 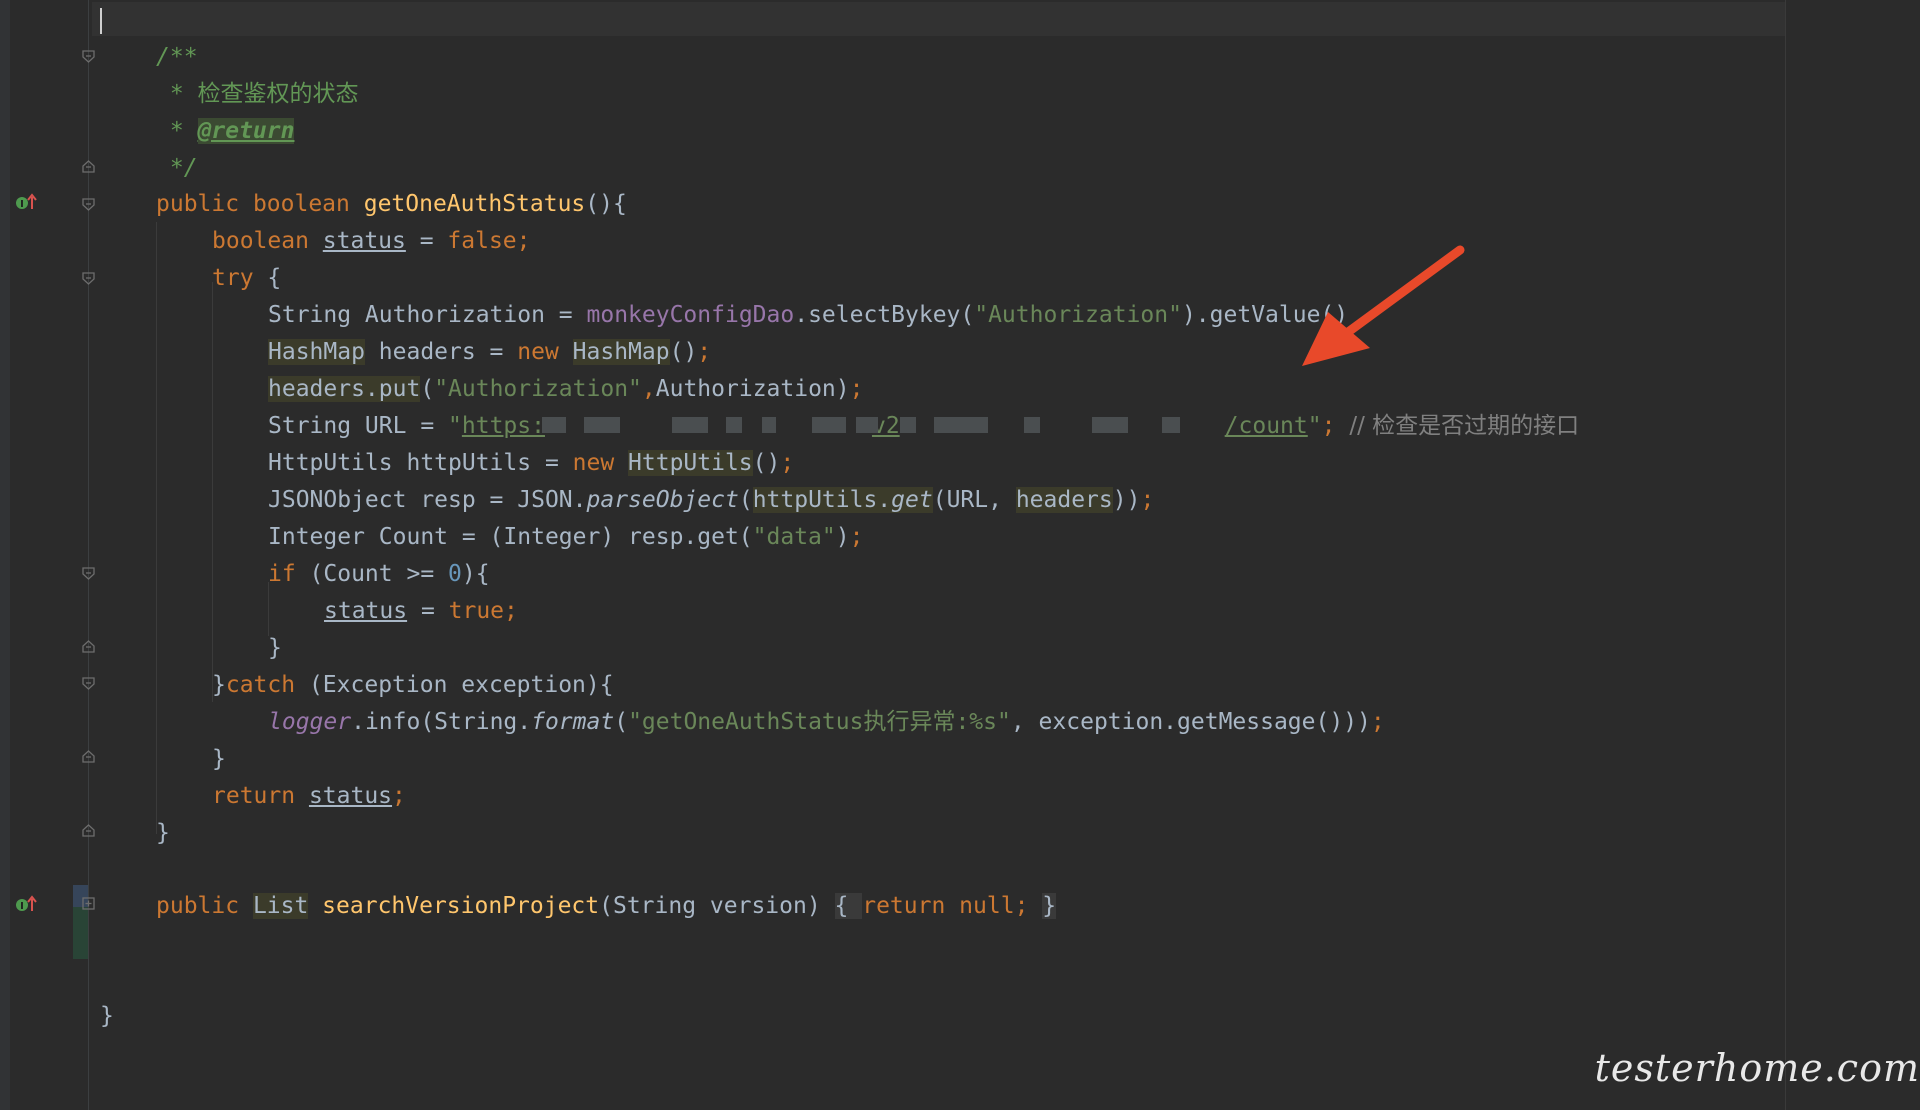 I want to click on code-line-18: }catch (Exception exception){, so click(x=413, y=685).